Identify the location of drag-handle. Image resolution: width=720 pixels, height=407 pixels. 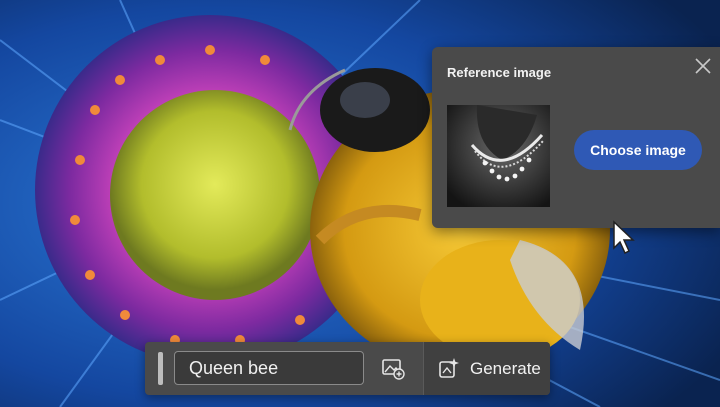
(160, 368).